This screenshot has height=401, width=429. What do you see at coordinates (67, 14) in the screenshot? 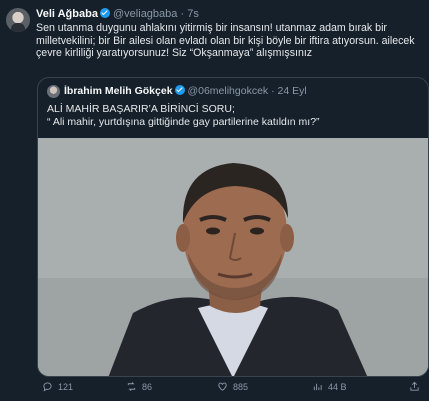
I see `author-name: Veli Ağbaba` at bounding box center [67, 14].